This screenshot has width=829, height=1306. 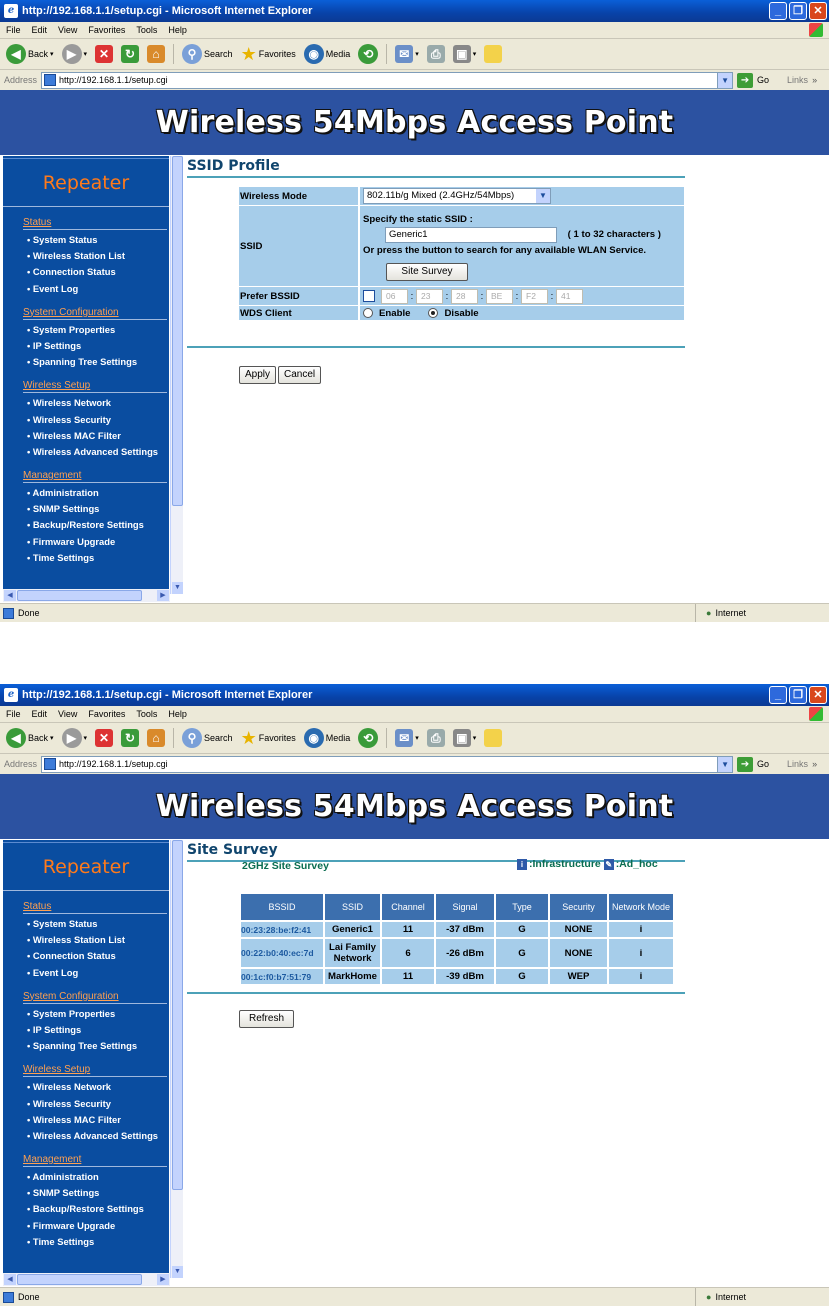 What do you see at coordinates (499, 296) in the screenshot?
I see `bssid-octet-input: BE` at bounding box center [499, 296].